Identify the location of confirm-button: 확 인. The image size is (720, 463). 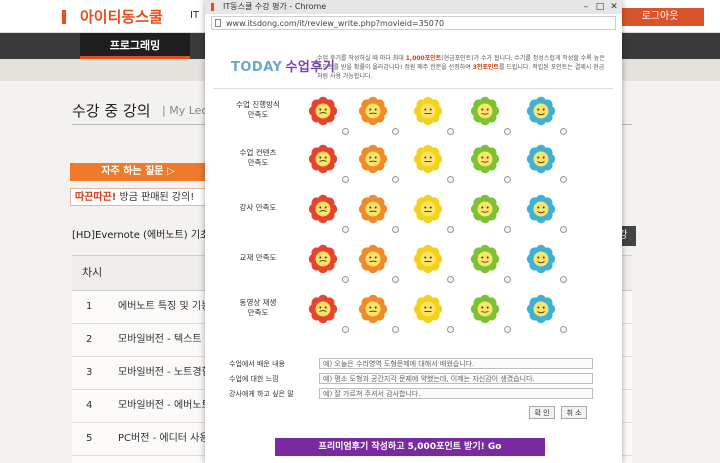
(542, 412).